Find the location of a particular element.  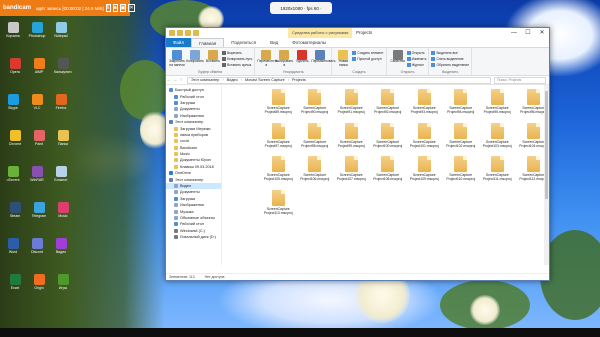

tab-file: Файл is located at coordinates (179, 42).